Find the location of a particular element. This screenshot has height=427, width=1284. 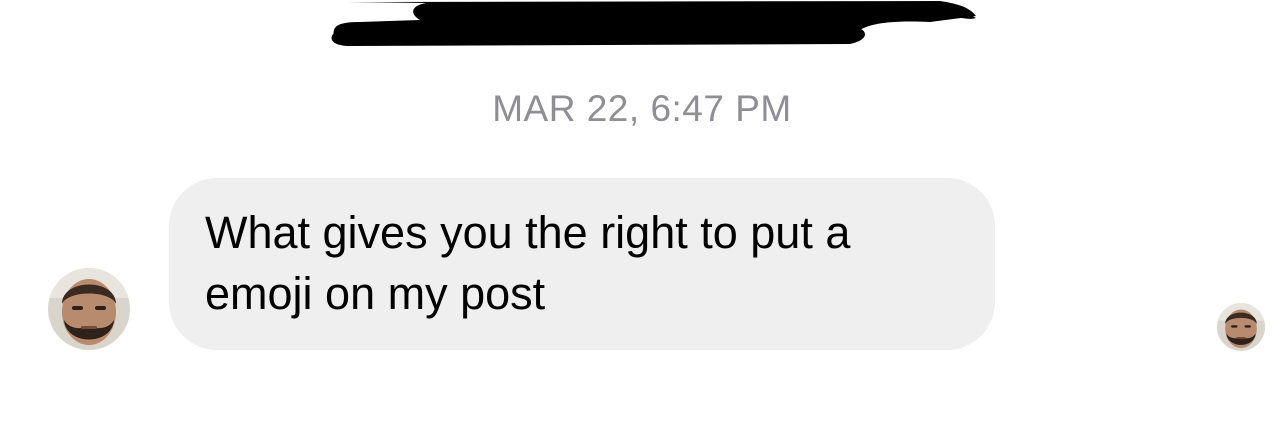

sender-avatar is located at coordinates (89, 309).